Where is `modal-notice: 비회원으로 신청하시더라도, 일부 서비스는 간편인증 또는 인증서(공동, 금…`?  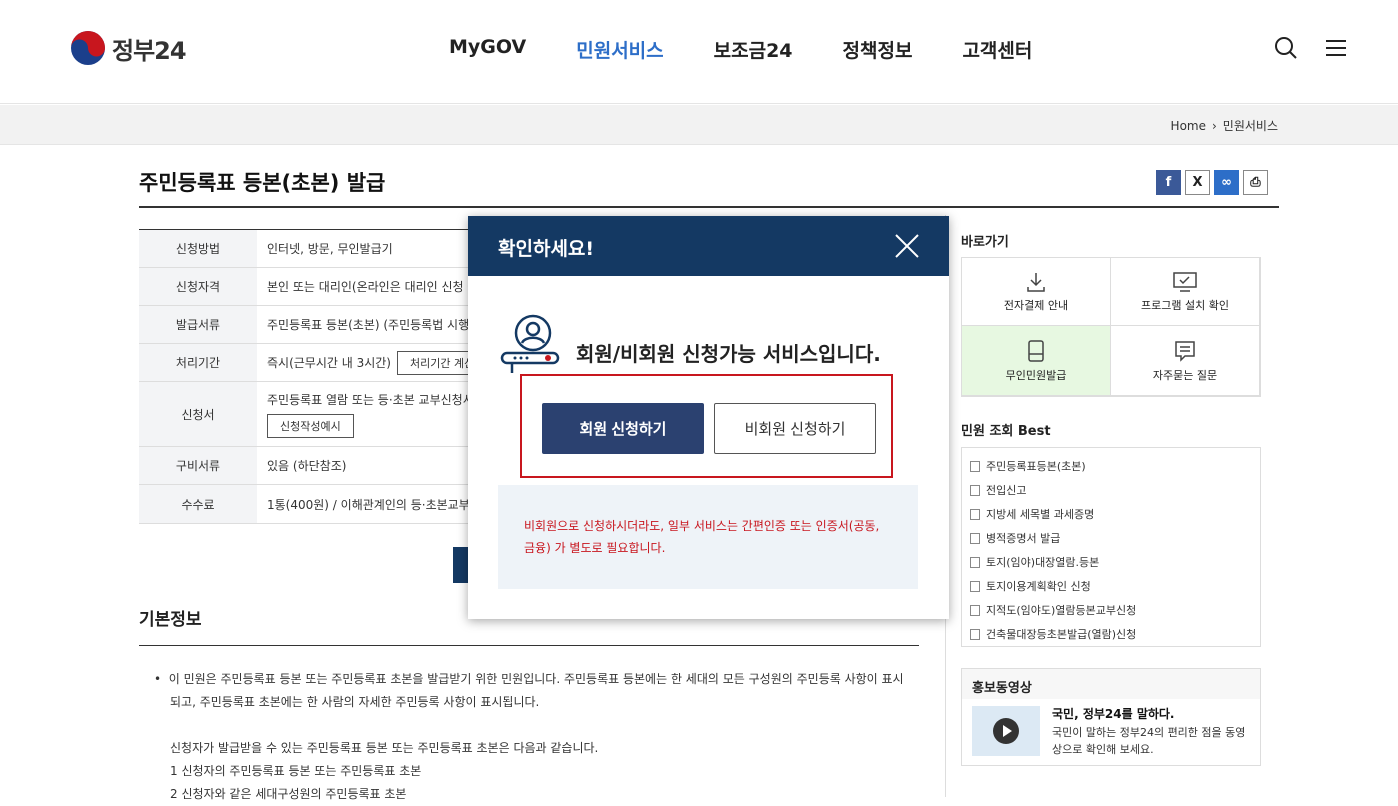 modal-notice: 비회원으로 신청하시더라도, 일부 서비스는 간편인증 또는 인증서(공동, 금… is located at coordinates (708, 537).